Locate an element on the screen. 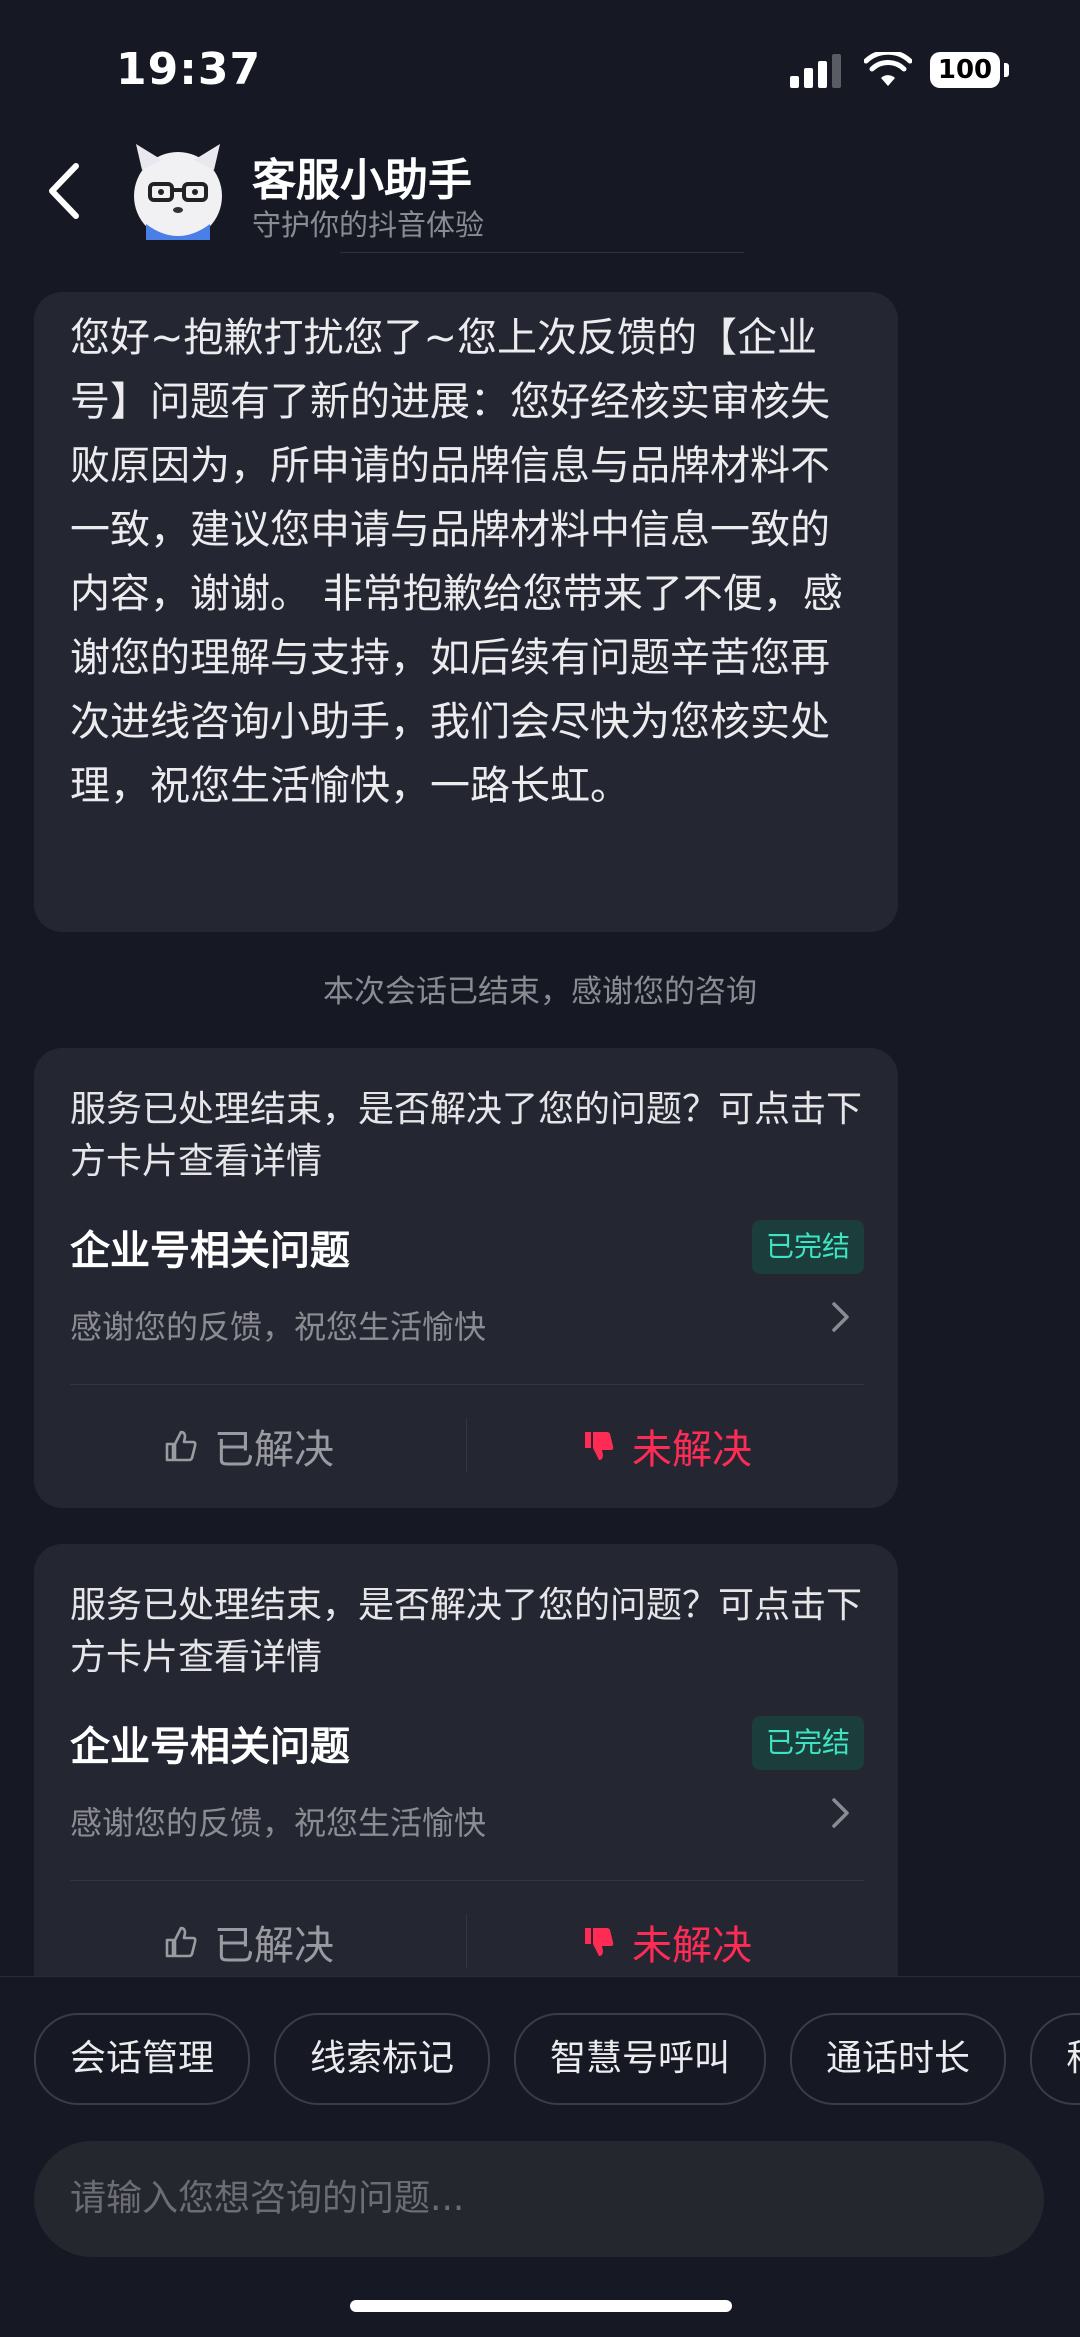 Image resolution: width=1080 pixels, height=2337 pixels. battery-icon: 100 is located at coordinates (965, 70).